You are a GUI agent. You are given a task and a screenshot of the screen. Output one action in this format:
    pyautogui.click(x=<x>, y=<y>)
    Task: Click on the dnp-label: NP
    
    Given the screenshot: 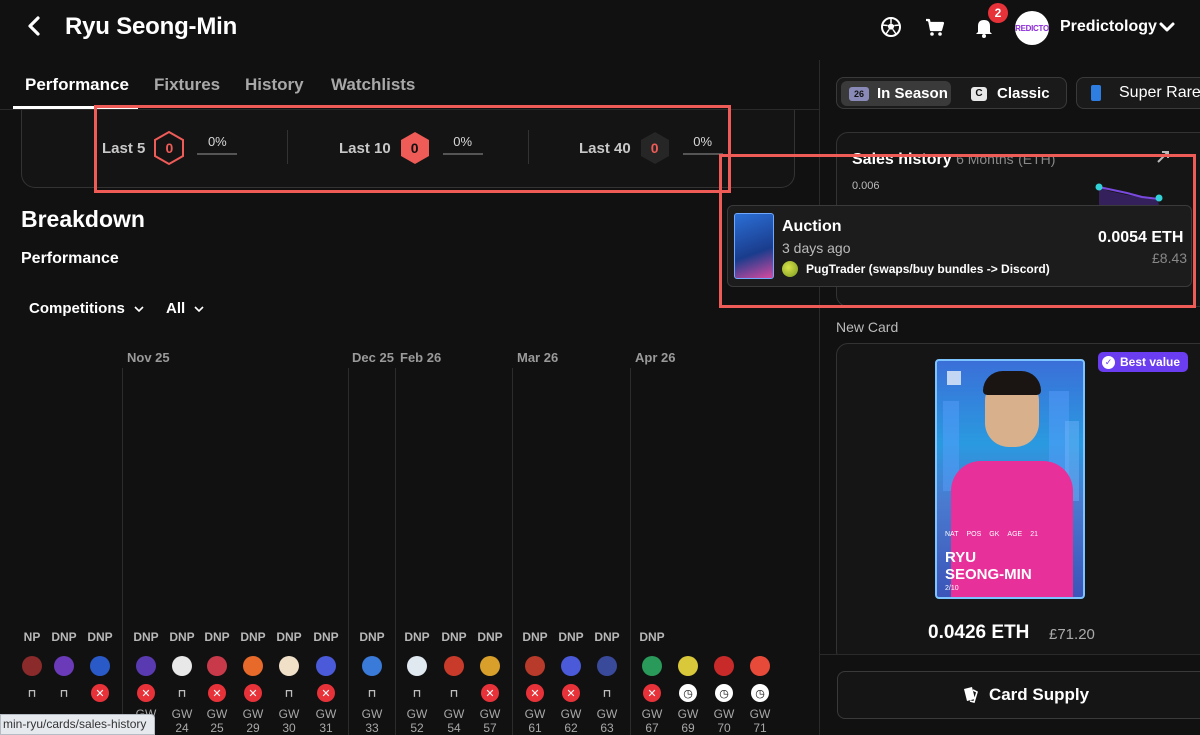 What is the action you would take?
    pyautogui.click(x=32, y=637)
    